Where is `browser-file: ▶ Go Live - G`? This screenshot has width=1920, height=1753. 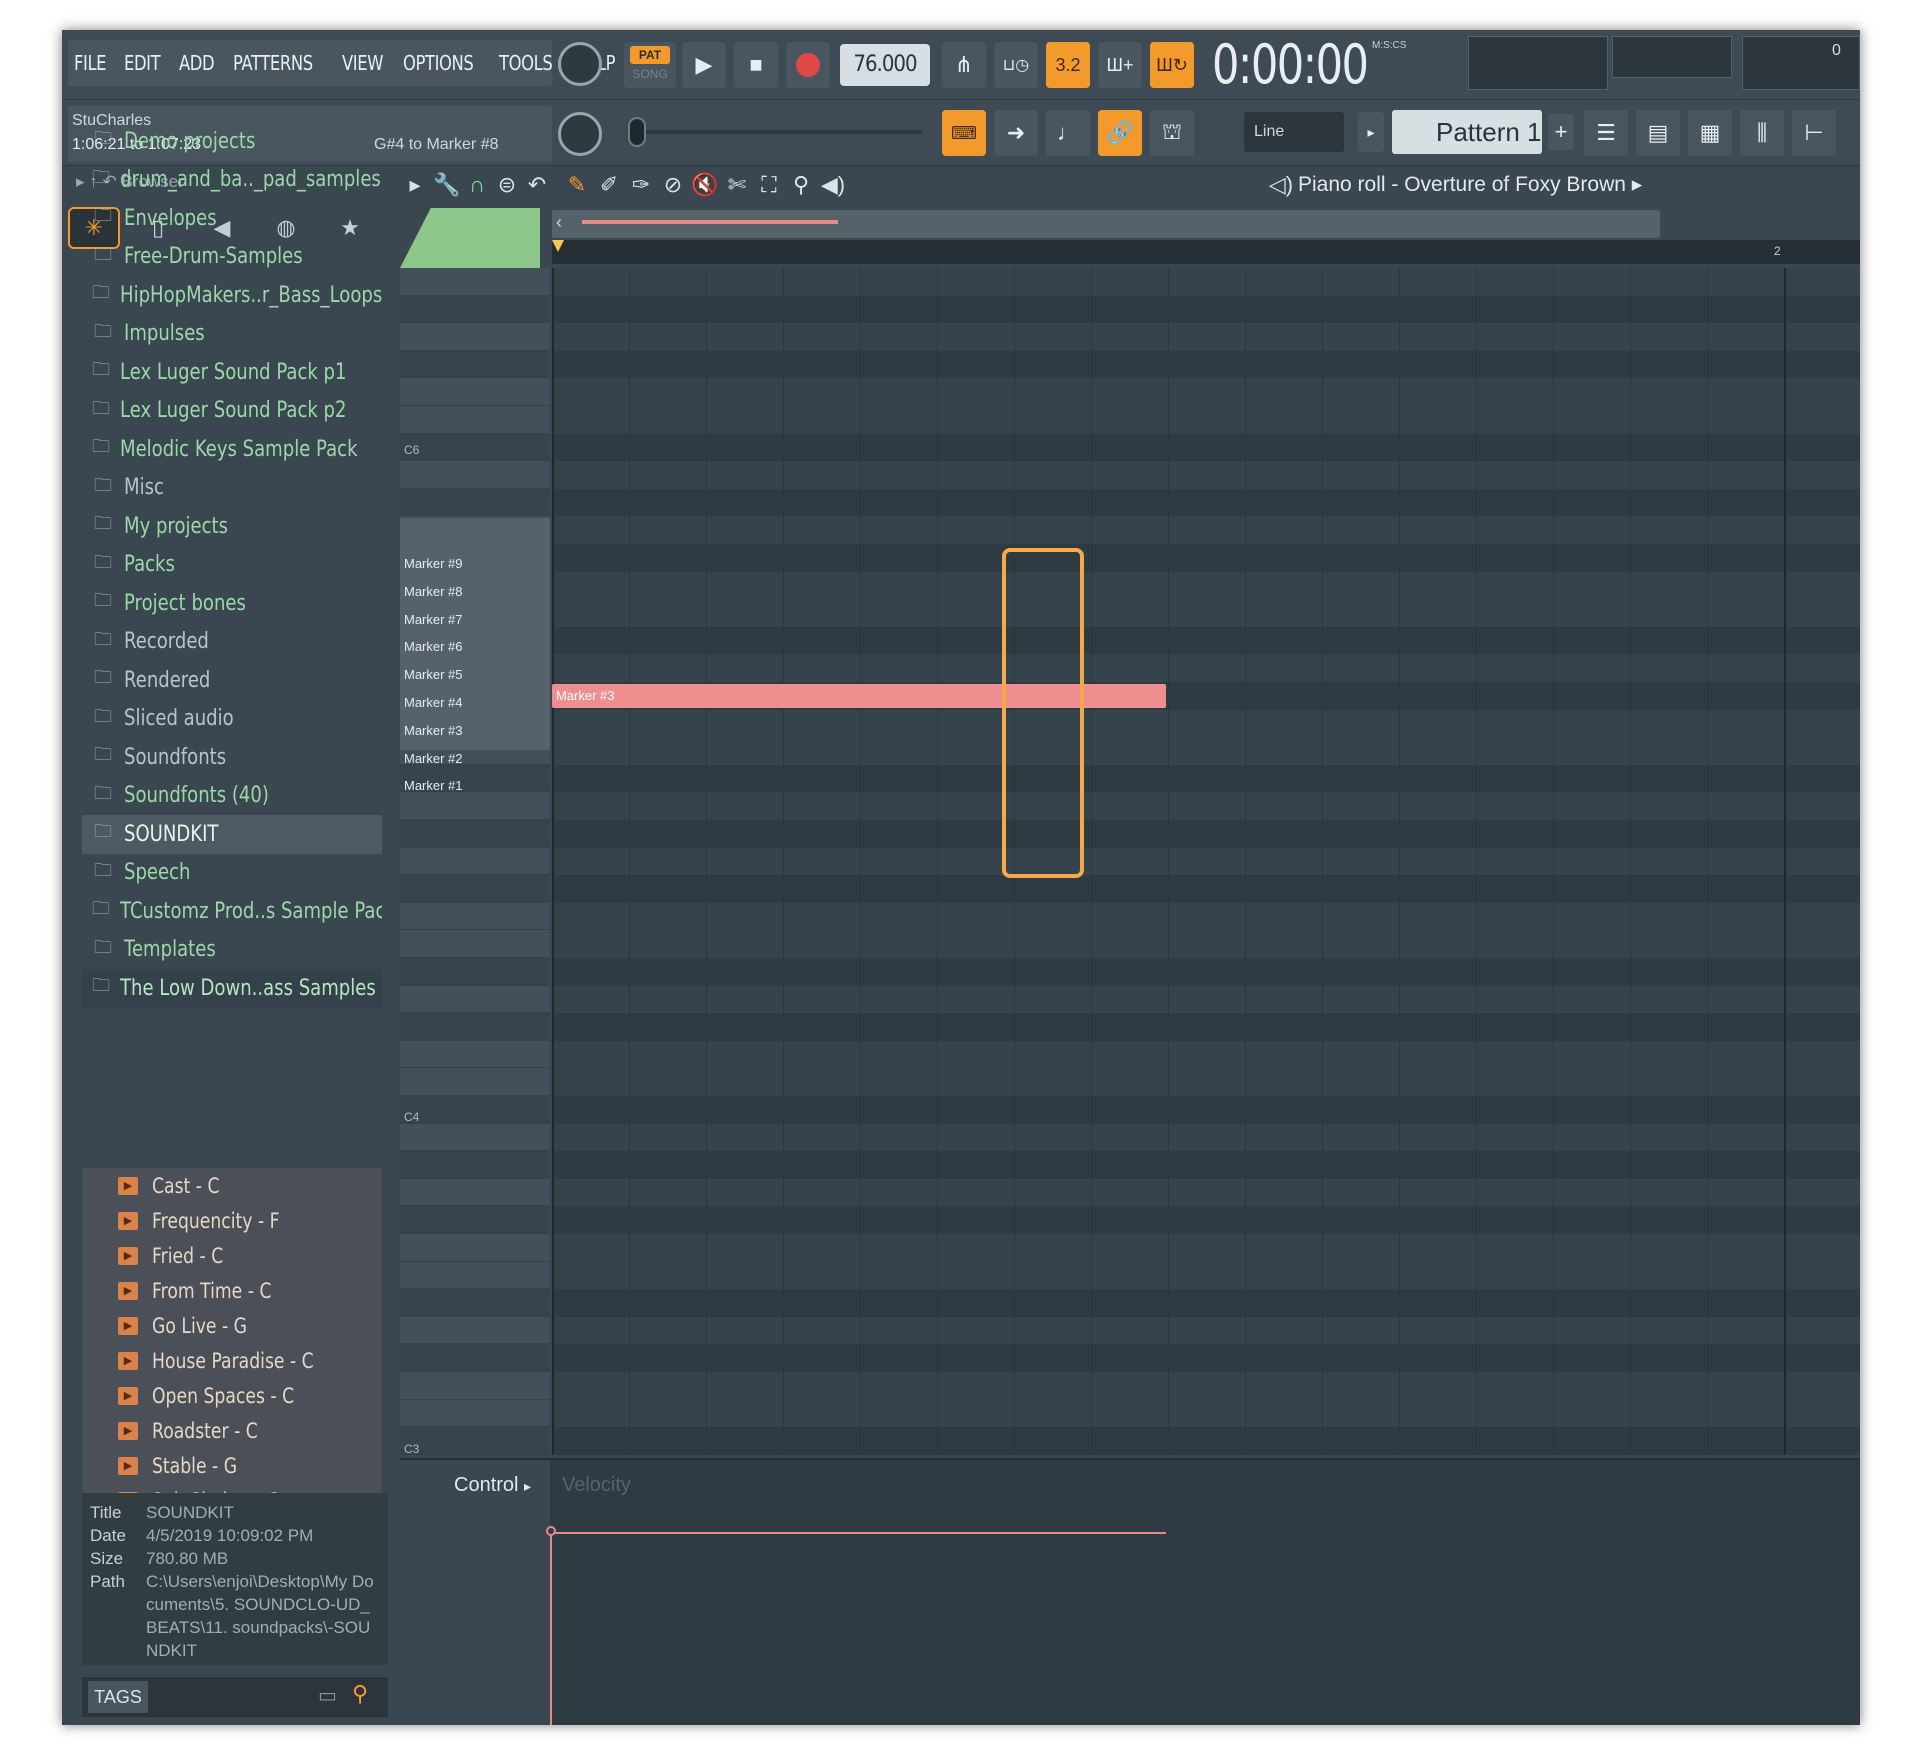 browser-file: ▶ Go Live - G is located at coordinates (232, 1325).